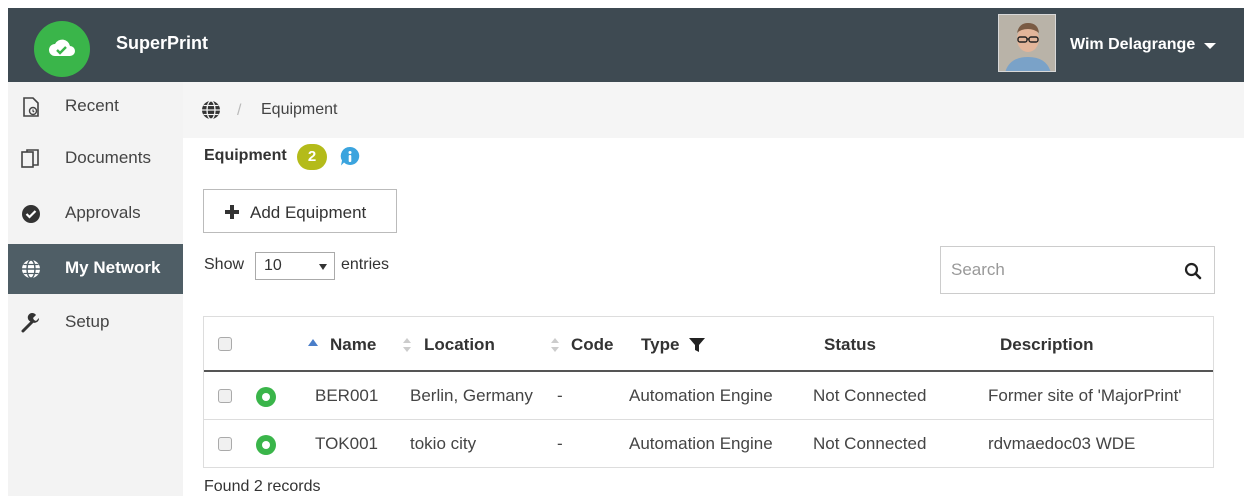  Describe the element at coordinates (308, 212) in the screenshot. I see `add-equipment-label: Add Equipment` at that location.